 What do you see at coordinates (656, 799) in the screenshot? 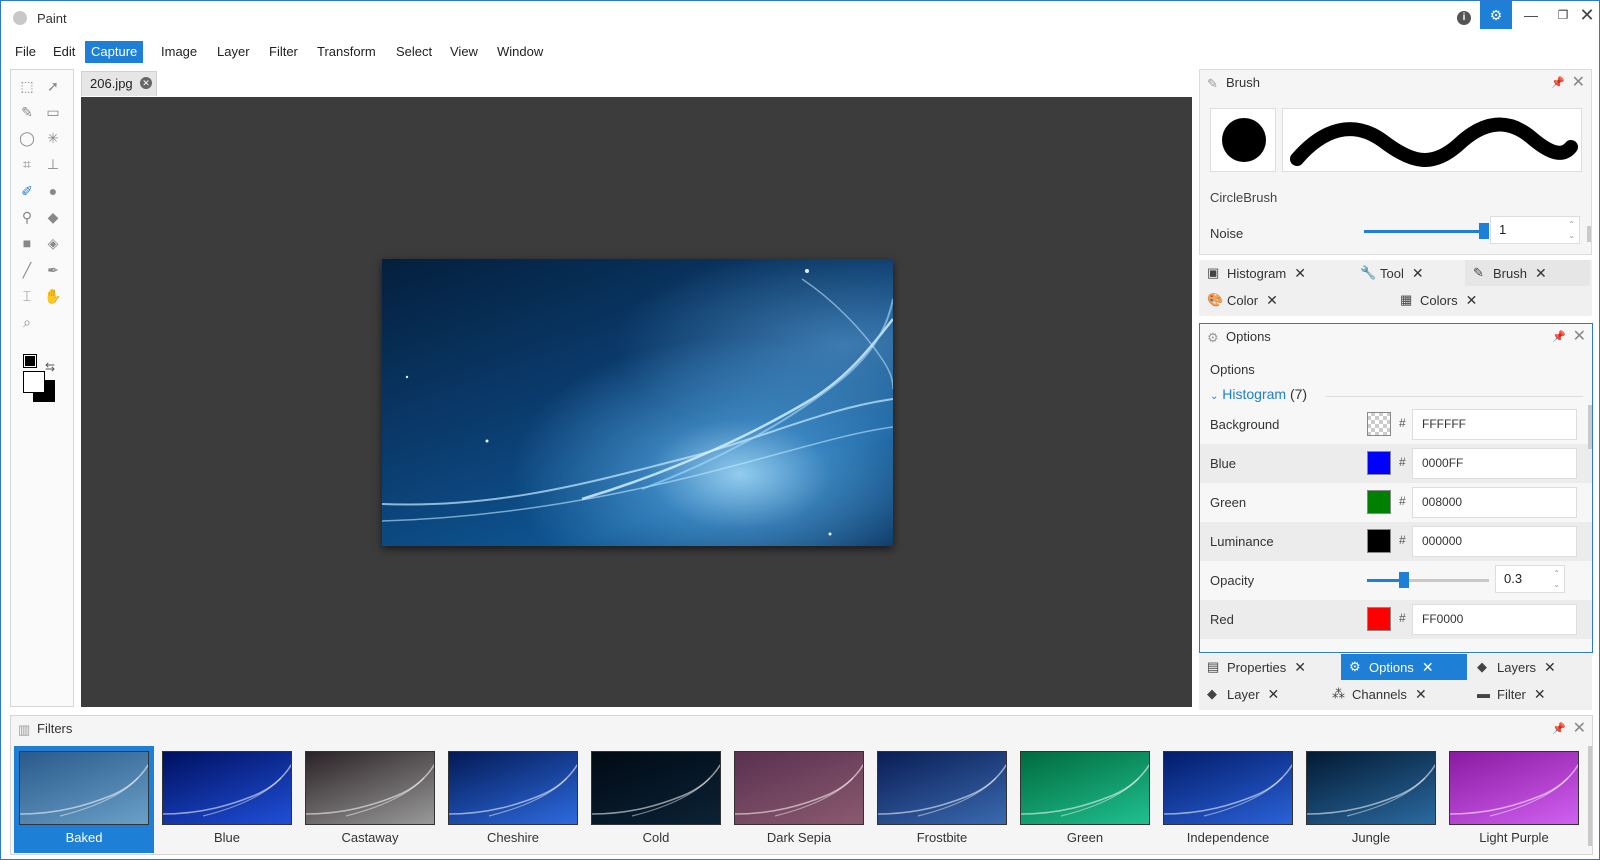
I see `filter-cold: Cold` at bounding box center [656, 799].